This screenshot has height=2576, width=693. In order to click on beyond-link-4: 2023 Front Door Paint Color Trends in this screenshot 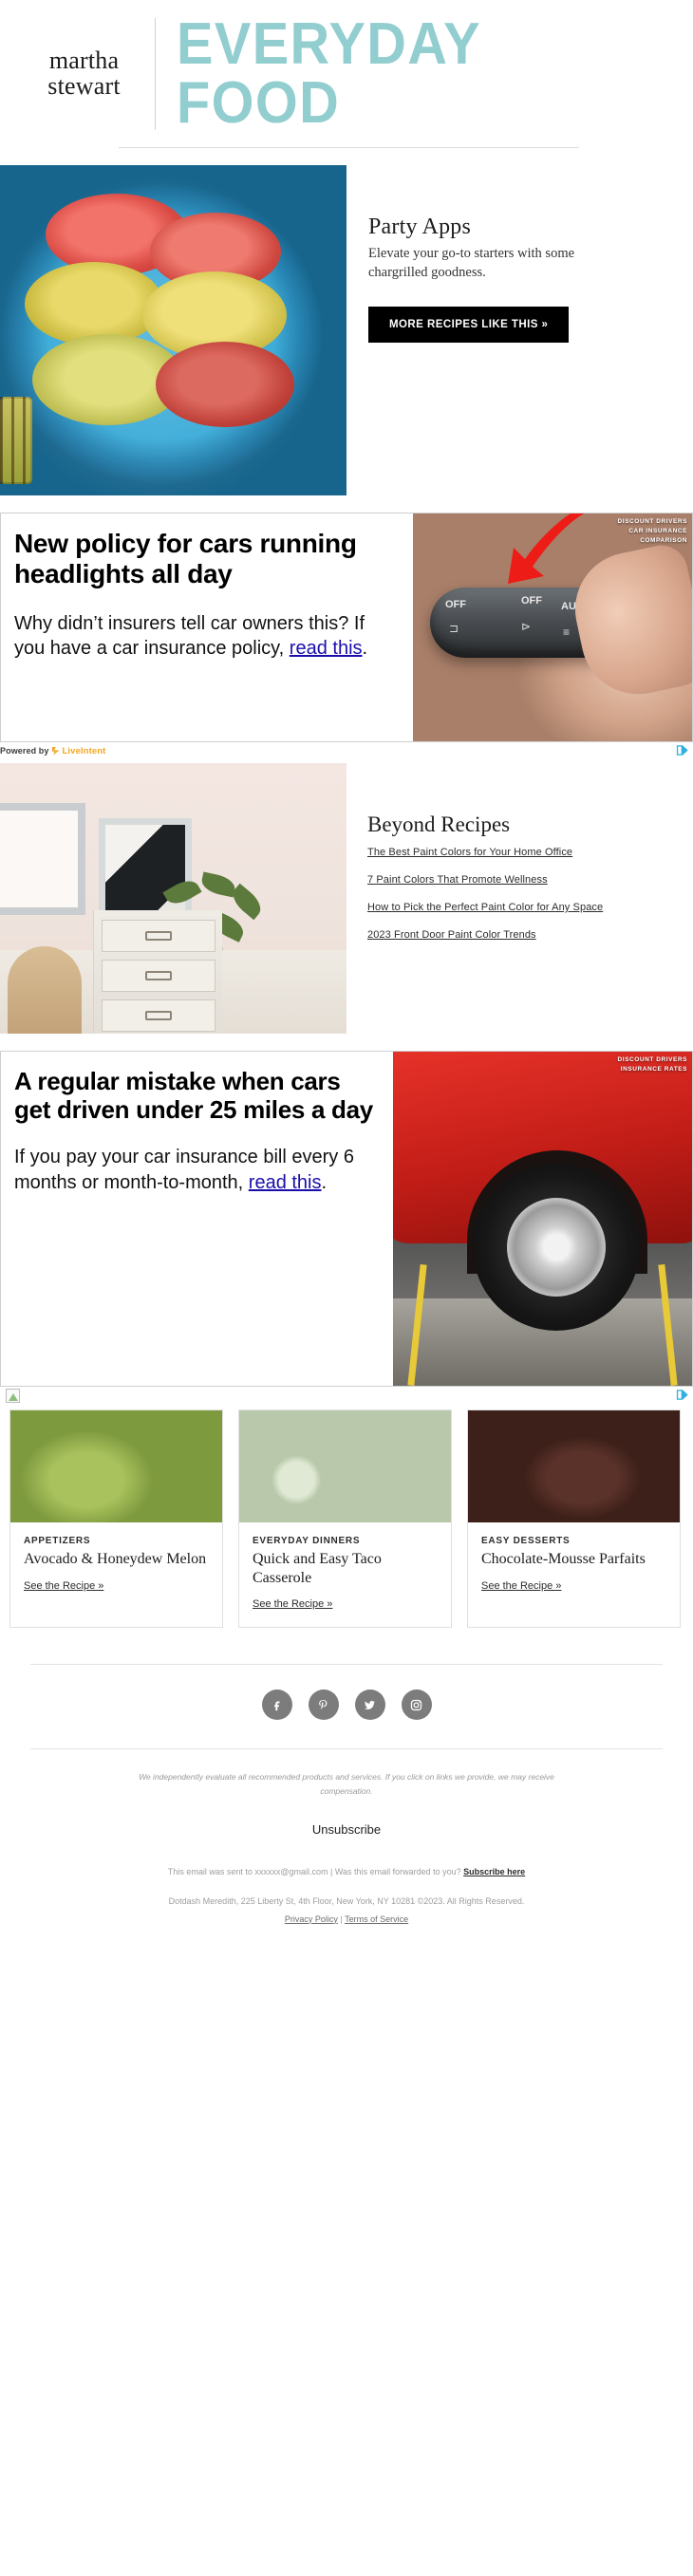, I will do `click(524, 935)`.